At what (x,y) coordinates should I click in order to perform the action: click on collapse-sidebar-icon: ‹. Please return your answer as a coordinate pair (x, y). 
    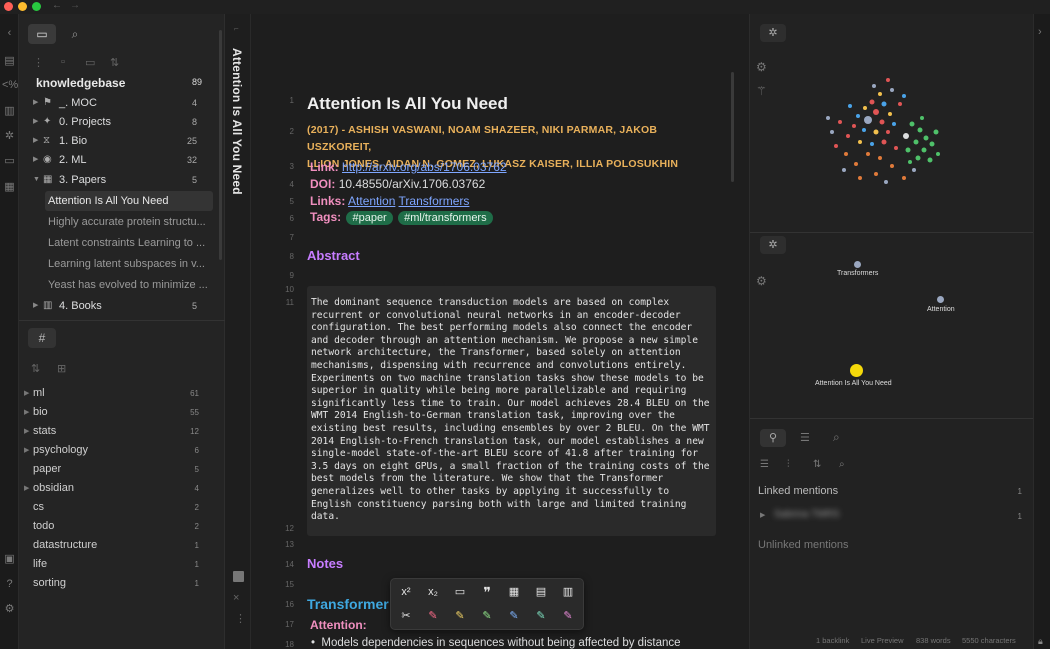
    Looking at the image, I should click on (9, 33).